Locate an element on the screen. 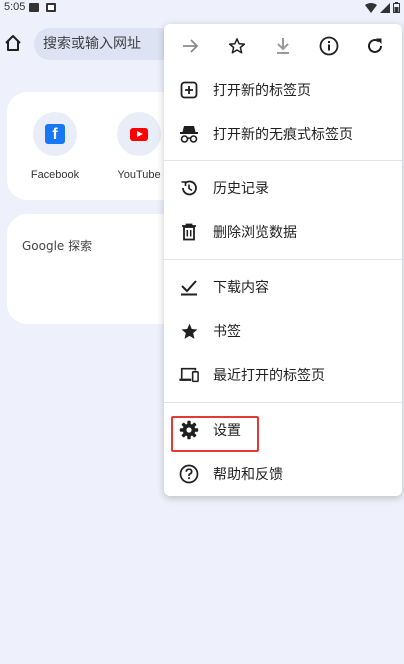  menu-item-label: 删除浏览数据 is located at coordinates (255, 233).